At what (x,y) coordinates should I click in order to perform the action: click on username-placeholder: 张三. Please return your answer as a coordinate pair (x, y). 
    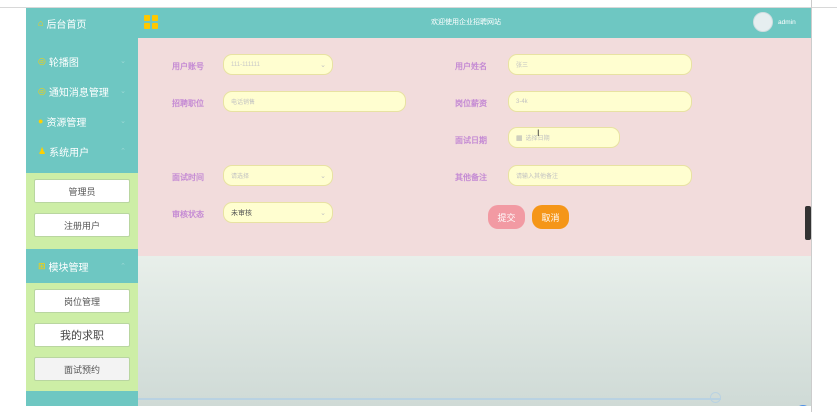
    Looking at the image, I should click on (522, 66).